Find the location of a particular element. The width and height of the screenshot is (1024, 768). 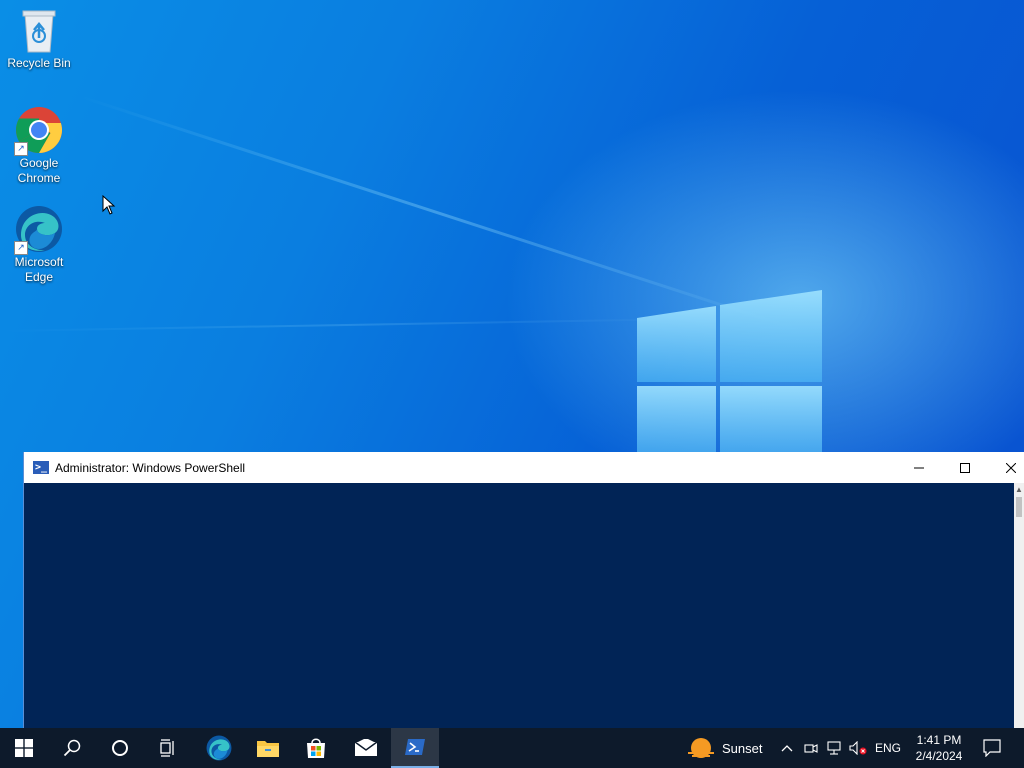

search-icon is located at coordinates (72, 748).